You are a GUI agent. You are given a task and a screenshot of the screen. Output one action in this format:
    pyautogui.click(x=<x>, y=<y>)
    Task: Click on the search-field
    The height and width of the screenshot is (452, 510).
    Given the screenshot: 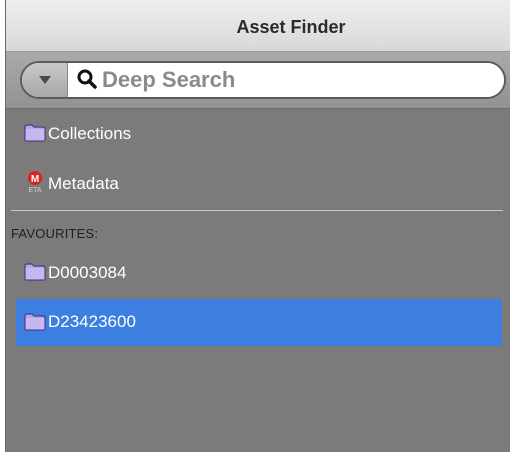 What is the action you would take?
    pyautogui.click(x=286, y=80)
    